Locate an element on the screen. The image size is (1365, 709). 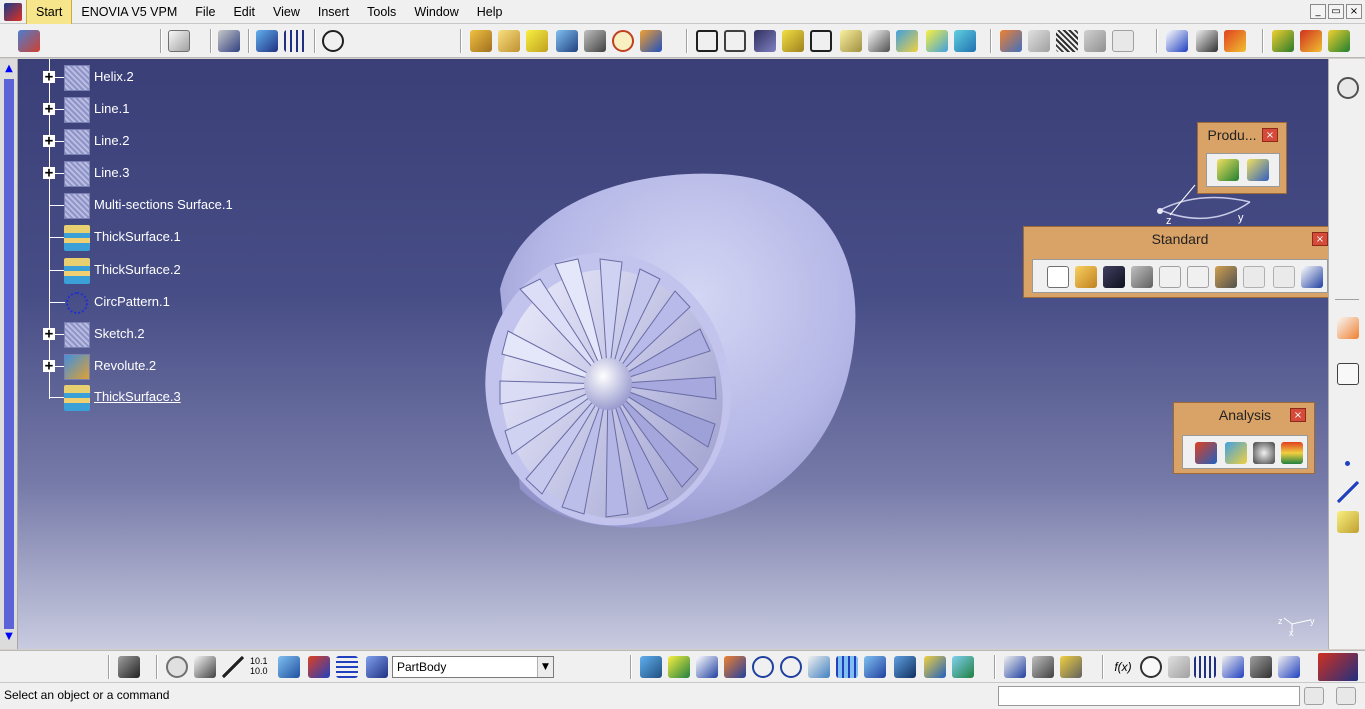
slot-icon is located at coordinates (651, 41).